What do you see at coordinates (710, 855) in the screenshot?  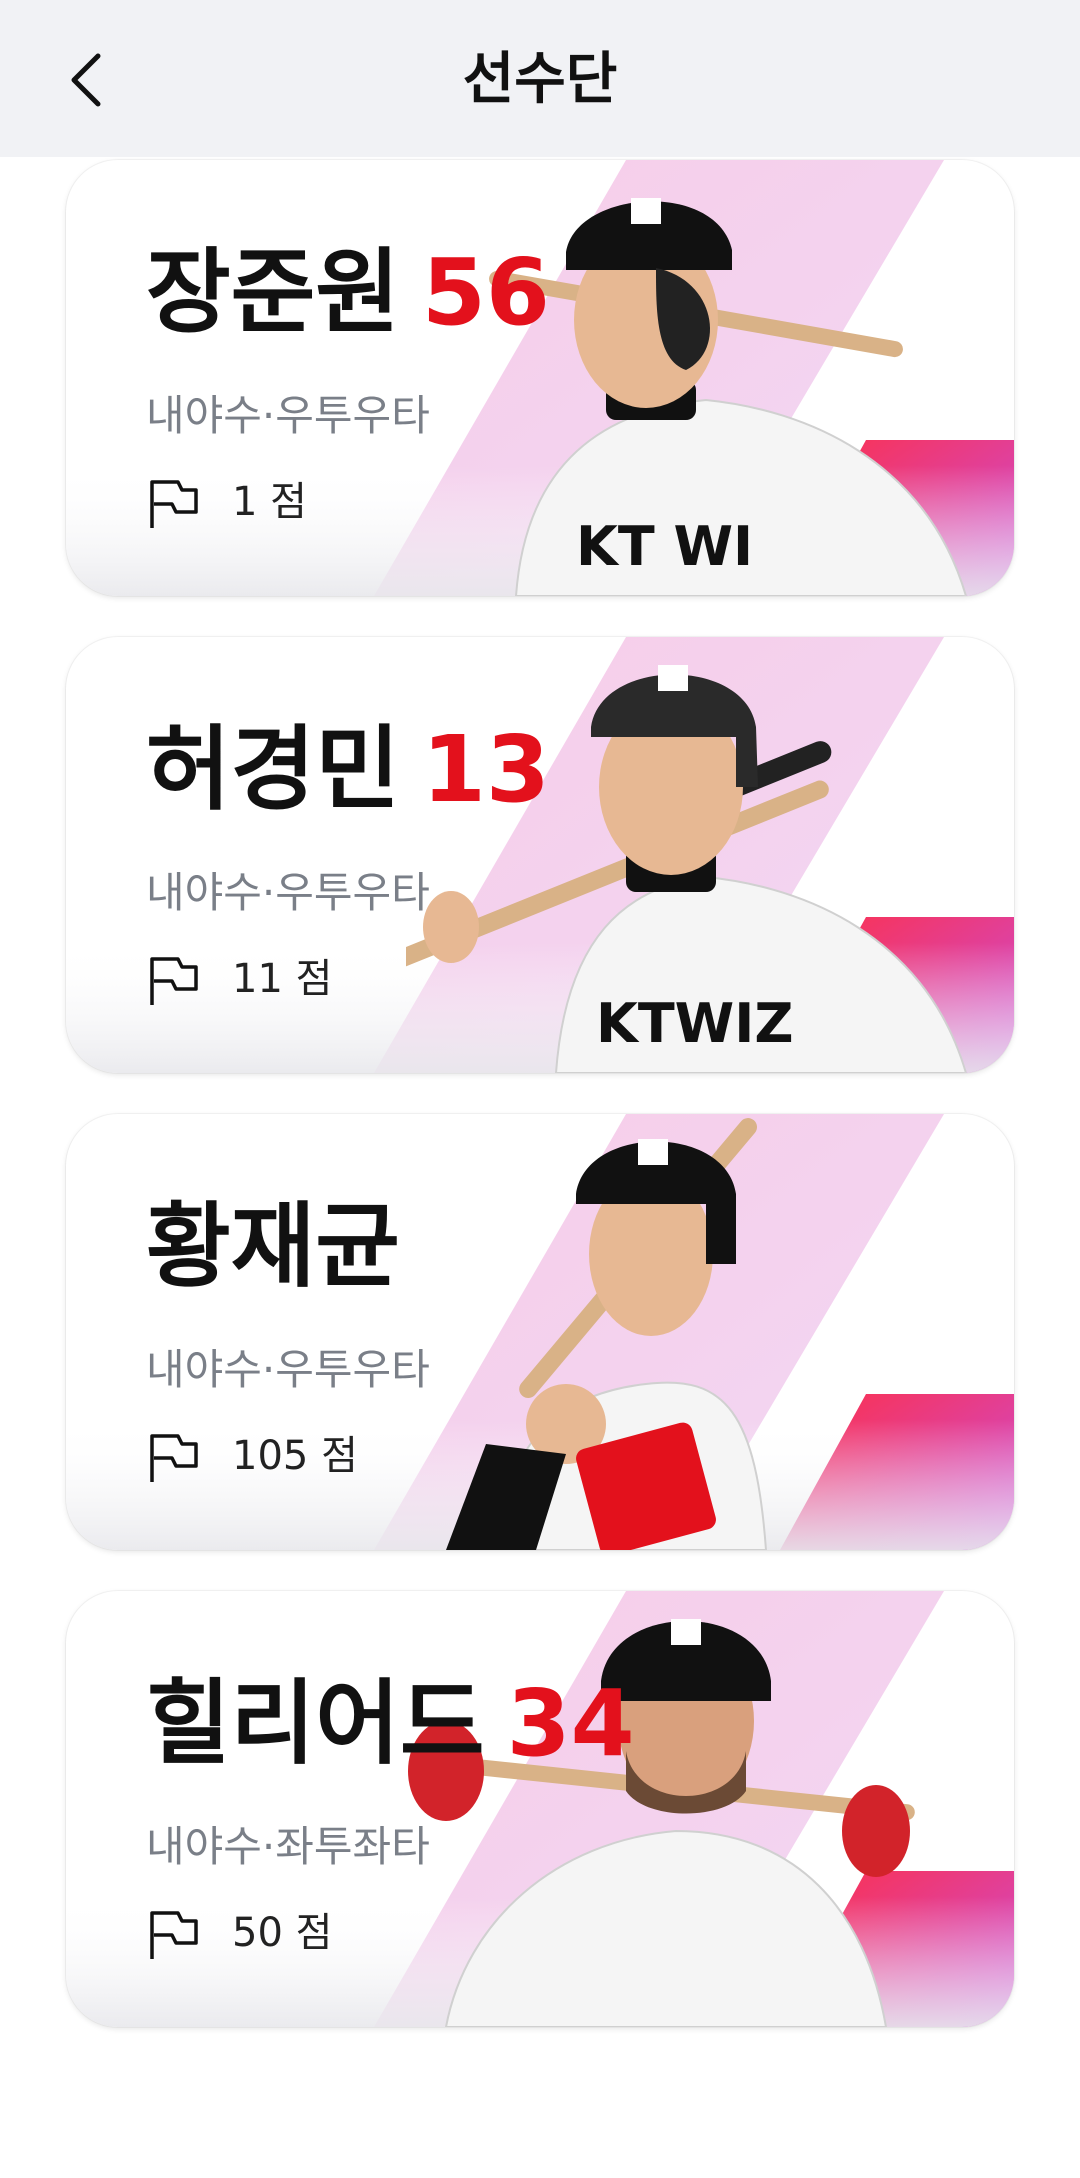 I see `player-photo: KTWIZ` at bounding box center [710, 855].